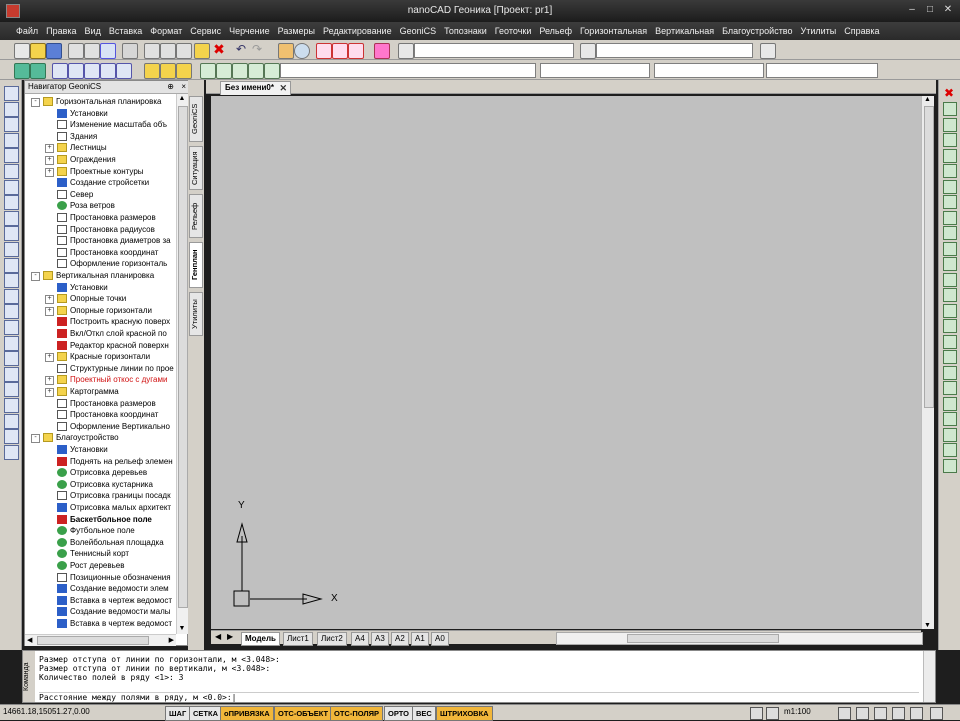 This screenshot has width=960, height=721. I want to click on model-space-icon, so click(756, 713).